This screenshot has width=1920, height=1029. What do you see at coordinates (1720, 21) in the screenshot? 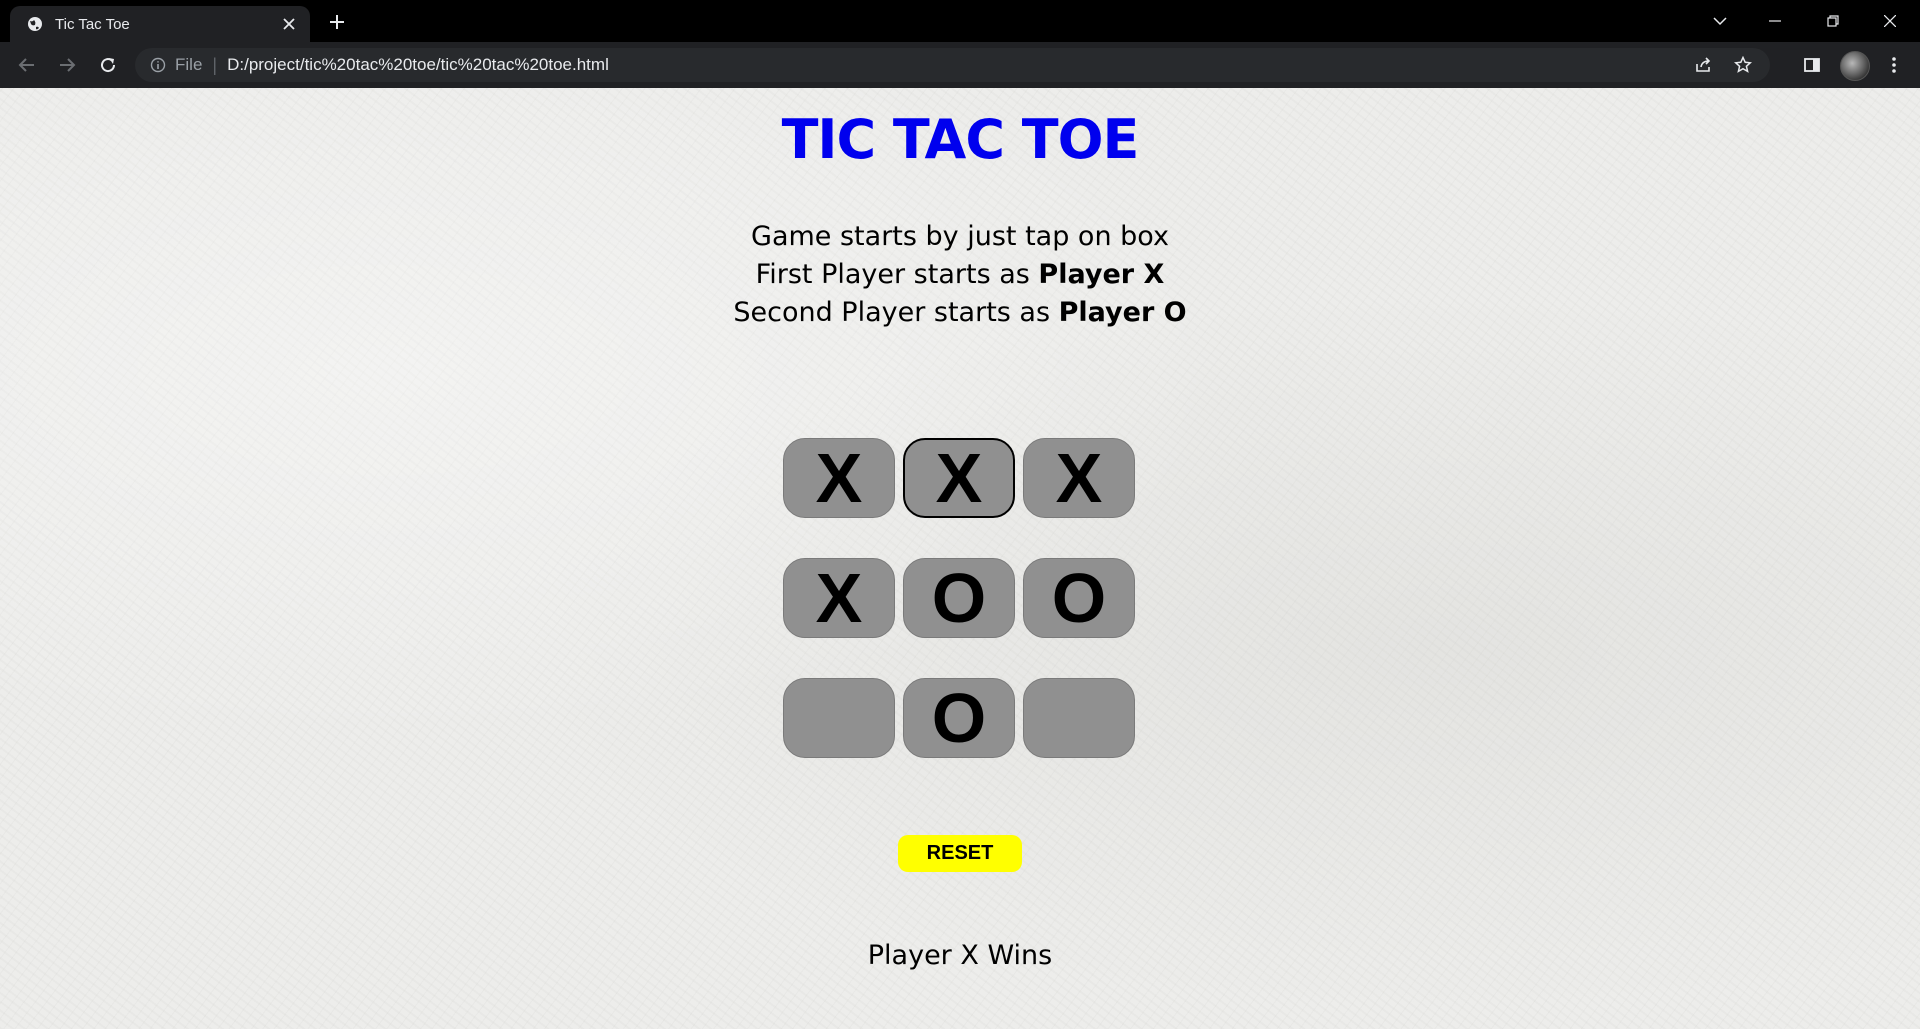
I see `tab-search-chevron-down-icon` at bounding box center [1720, 21].